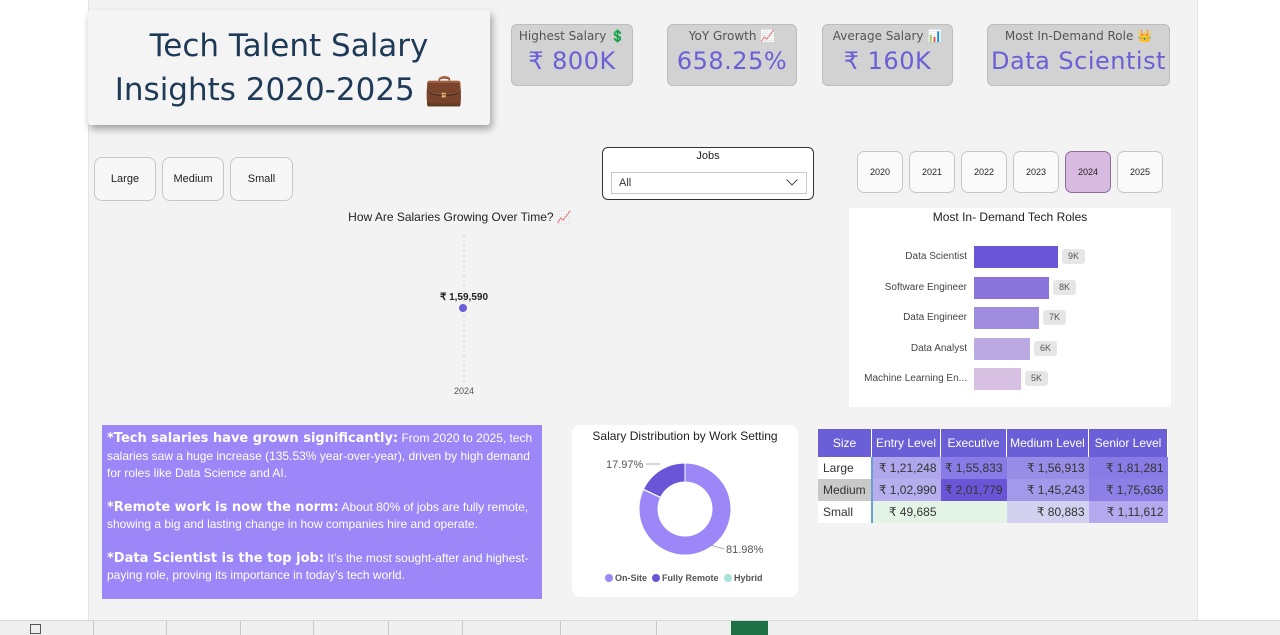  What do you see at coordinates (1065, 287) in the screenshot?
I see `bar-value-label: 8K` at bounding box center [1065, 287].